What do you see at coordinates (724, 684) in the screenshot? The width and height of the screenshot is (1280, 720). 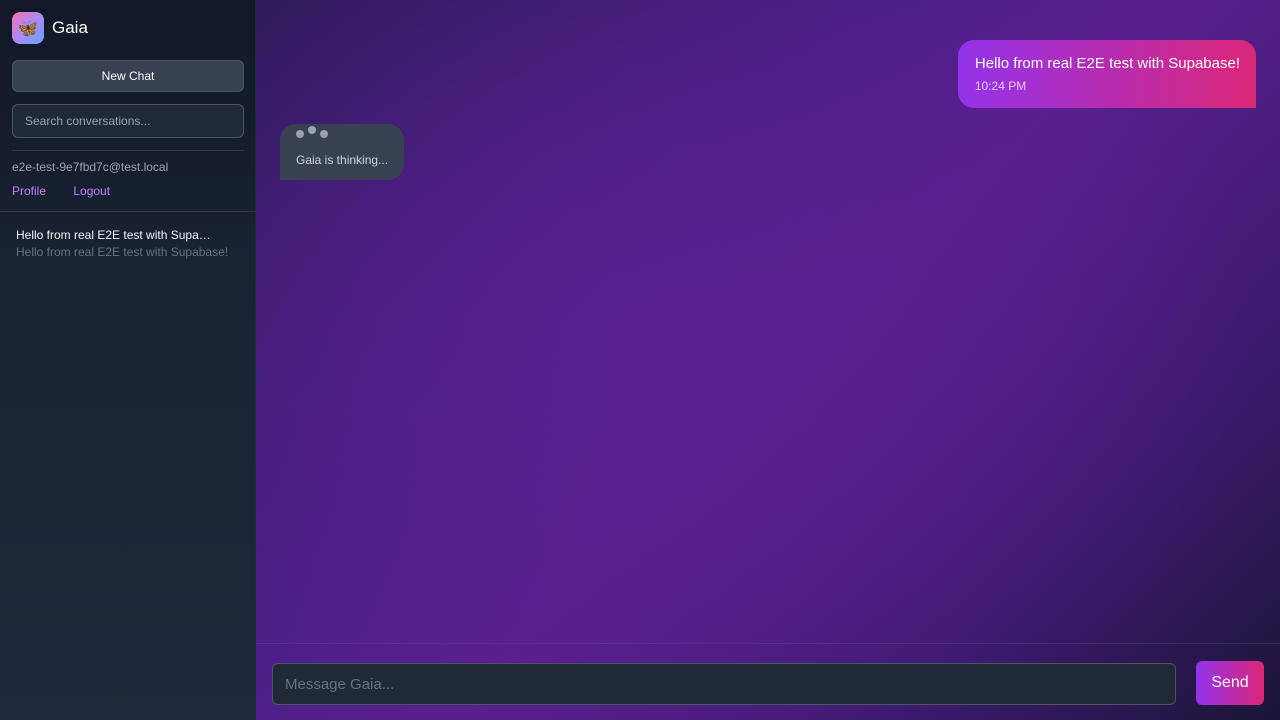 I see `message-input` at bounding box center [724, 684].